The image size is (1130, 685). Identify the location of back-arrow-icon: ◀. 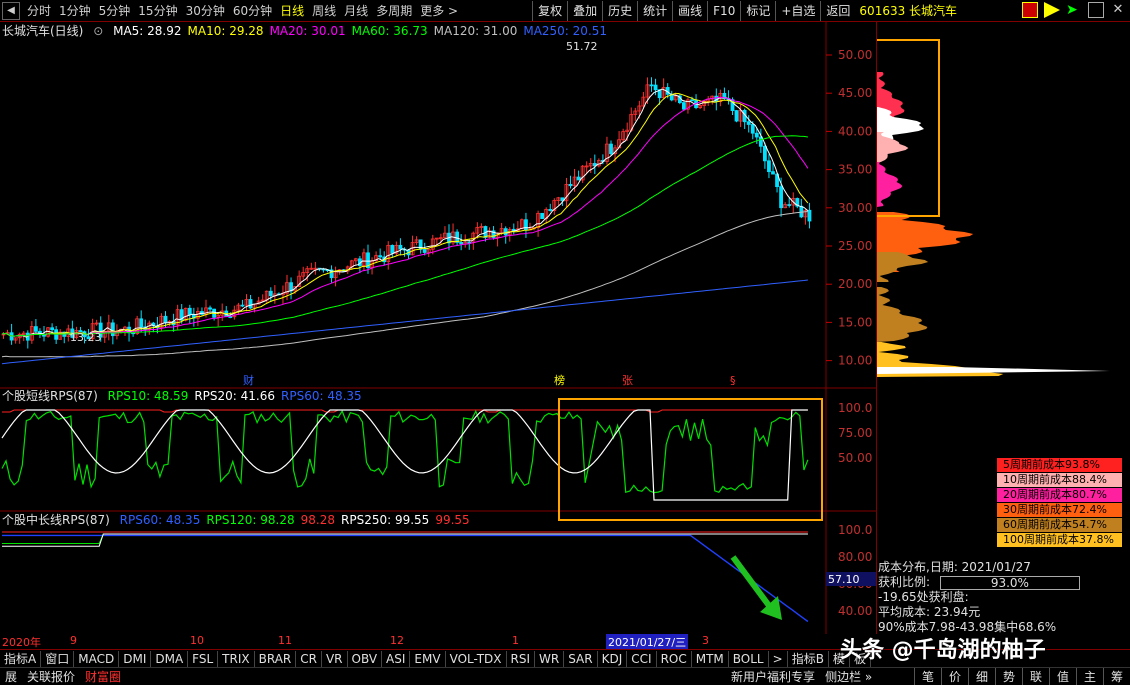
(11, 10).